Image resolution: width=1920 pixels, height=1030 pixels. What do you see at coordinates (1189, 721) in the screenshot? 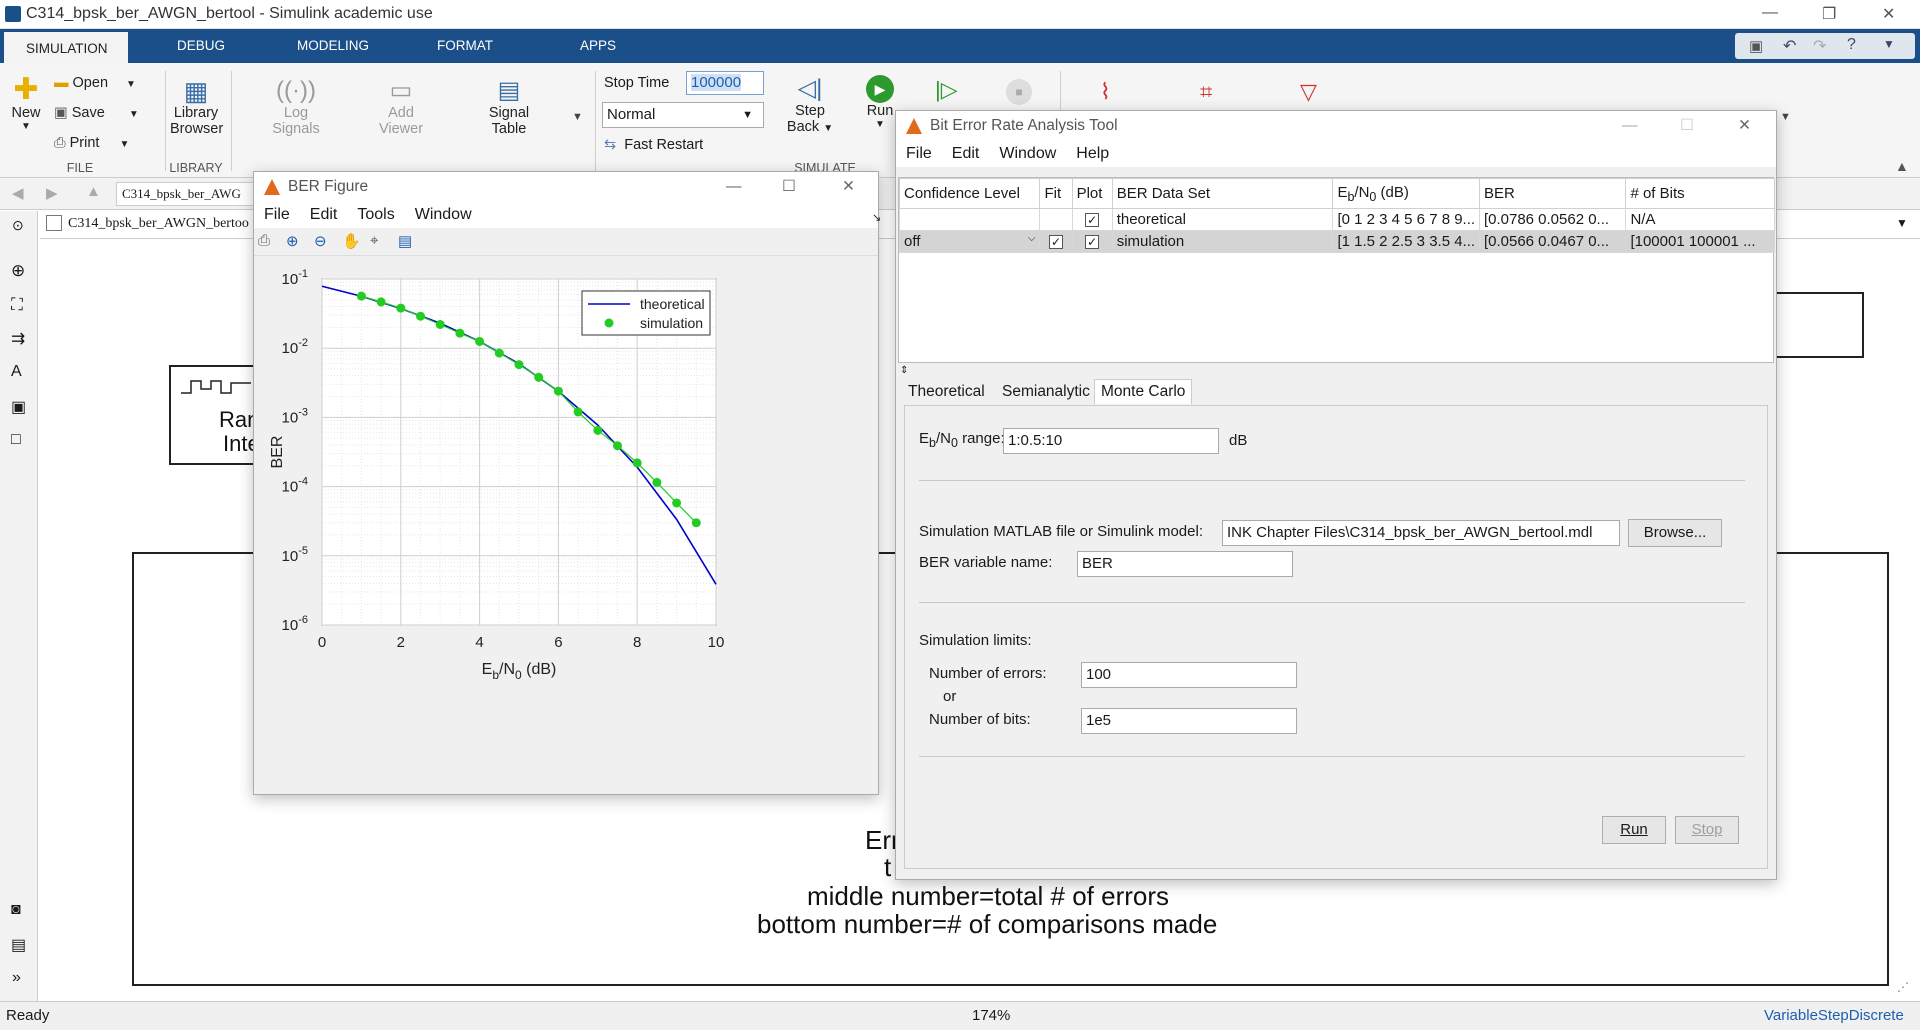
I see `num-bits-input: 1e5` at bounding box center [1189, 721].